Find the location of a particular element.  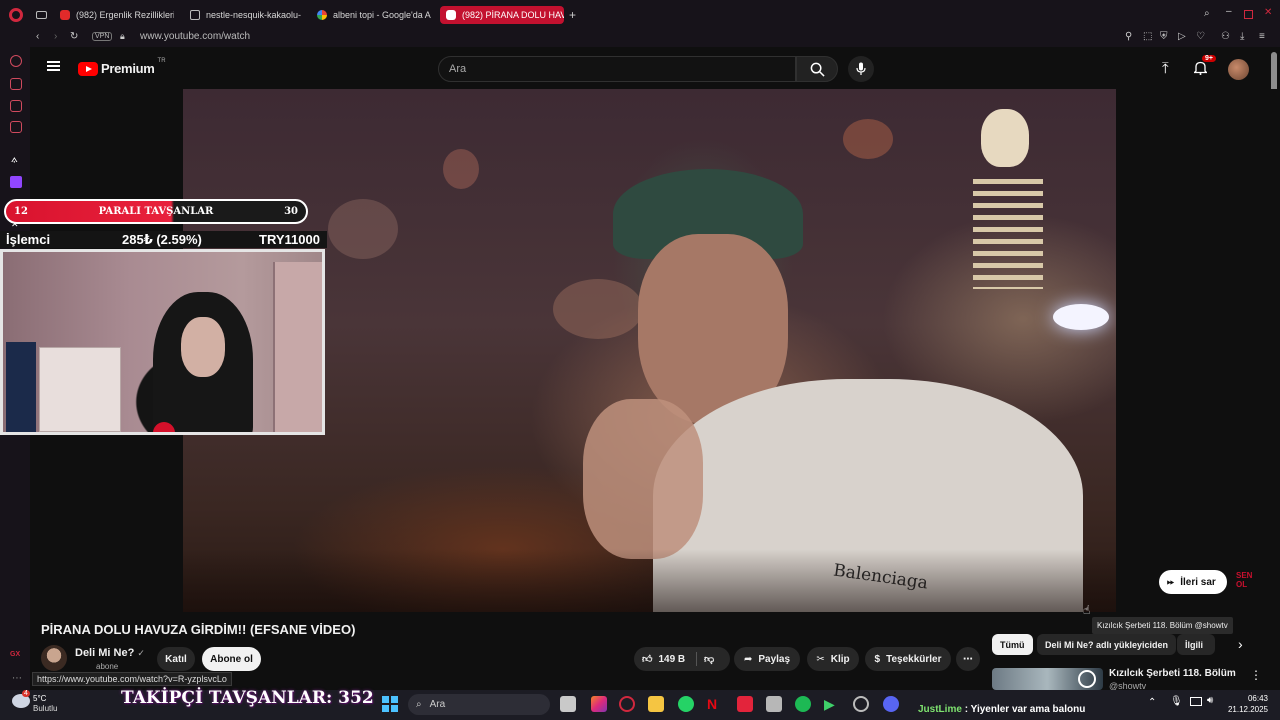

goal-progress-bar: 12 PARALI TAVŞANLAR 30 is located at coordinates (156, 211).